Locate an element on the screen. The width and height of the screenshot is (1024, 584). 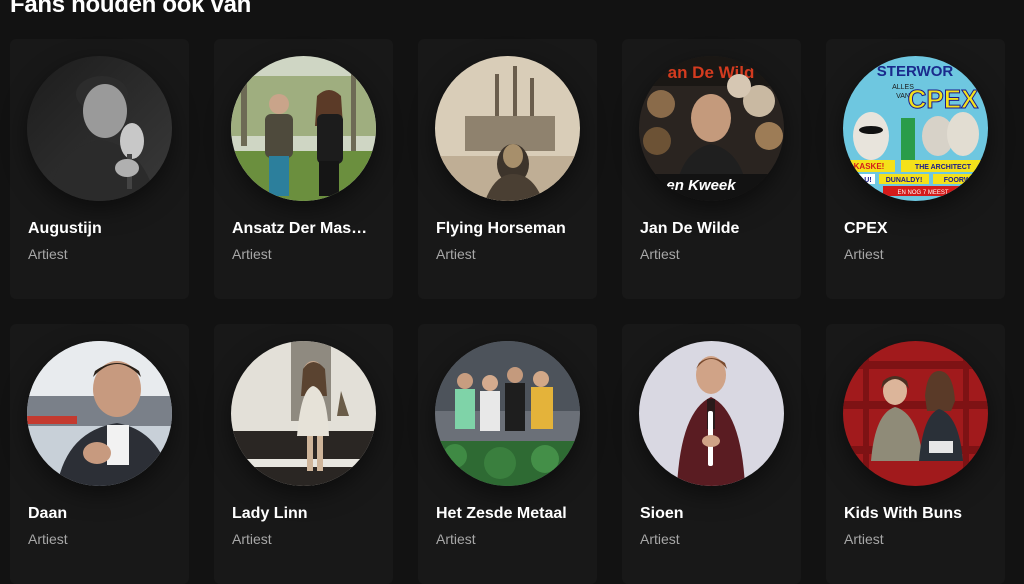
artist-name: Het Zesde Metaal is located at coordinates (508, 514).